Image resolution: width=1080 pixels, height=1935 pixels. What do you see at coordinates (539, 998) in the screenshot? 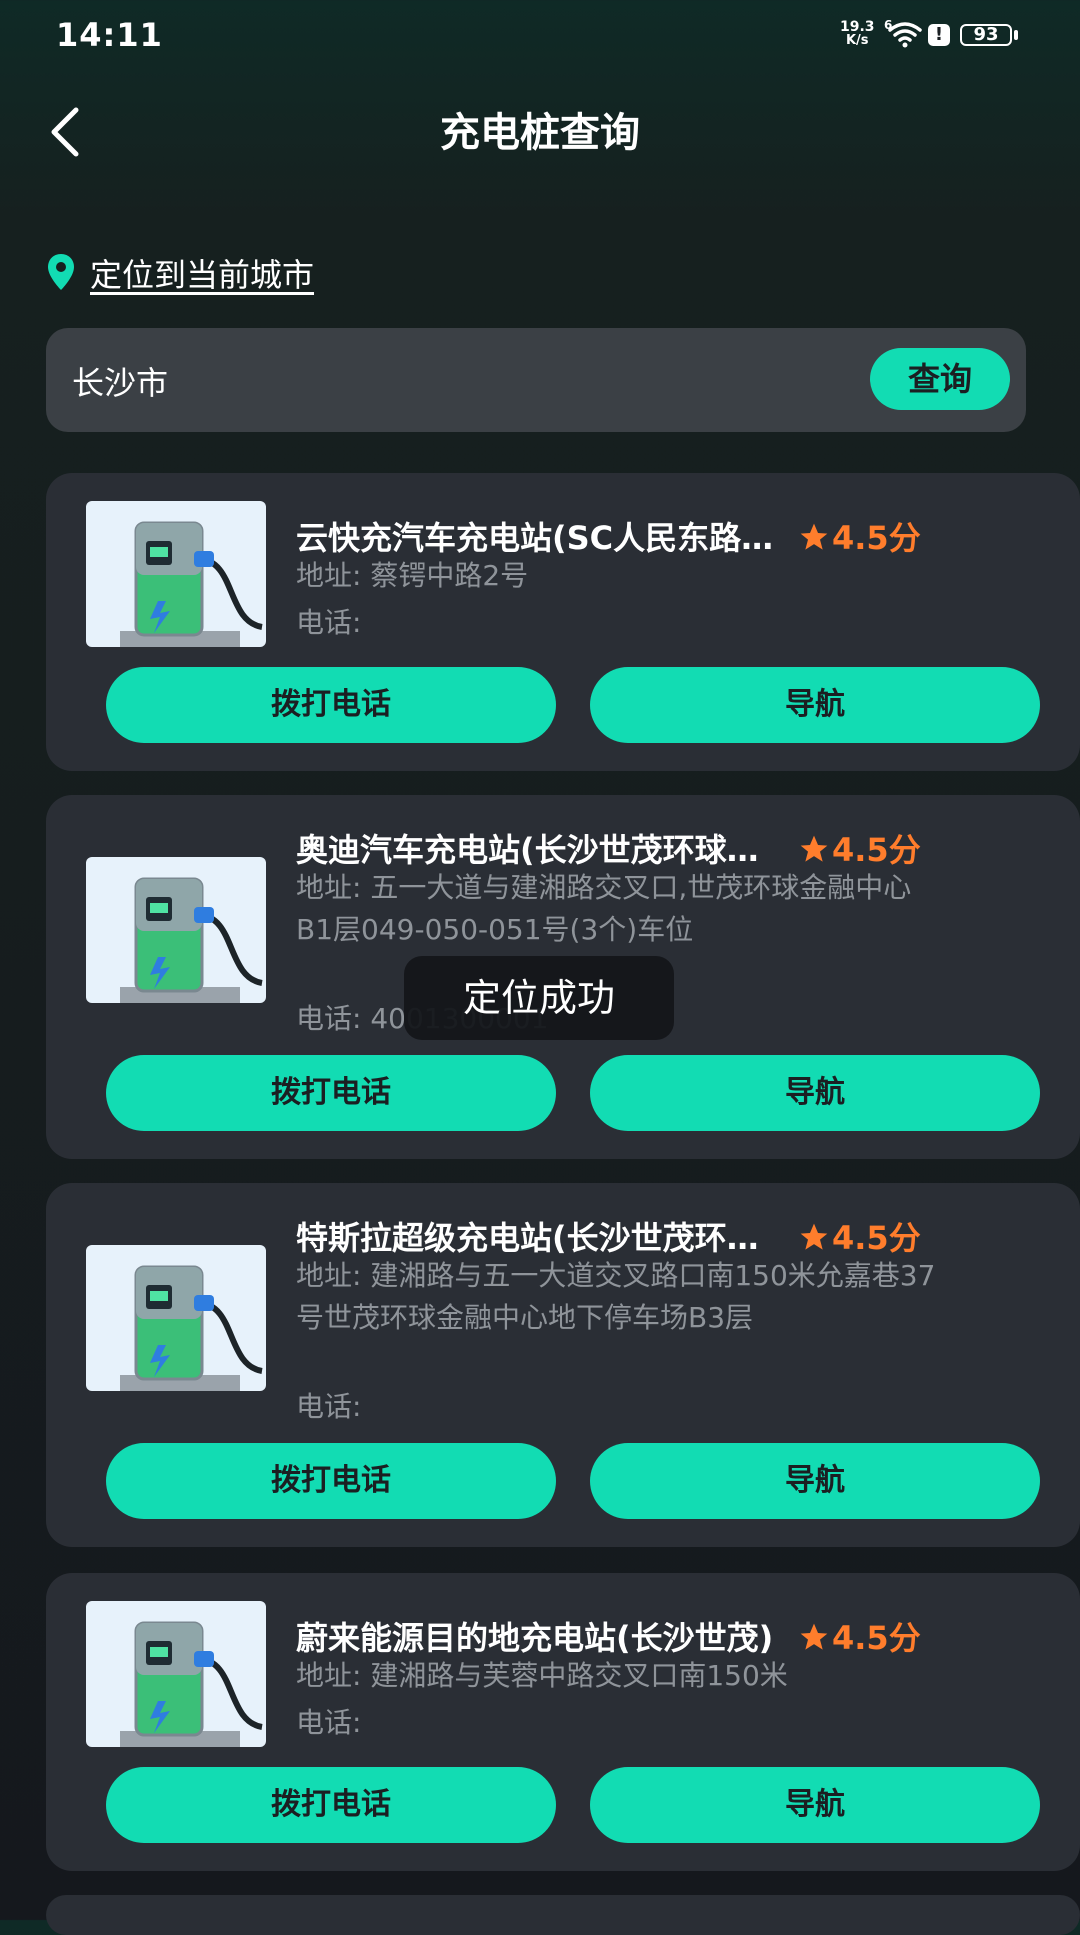
I see `toast-message: 定位成功` at bounding box center [539, 998].